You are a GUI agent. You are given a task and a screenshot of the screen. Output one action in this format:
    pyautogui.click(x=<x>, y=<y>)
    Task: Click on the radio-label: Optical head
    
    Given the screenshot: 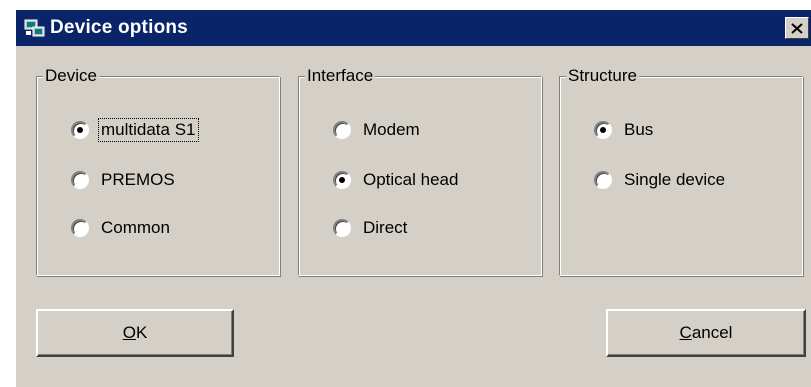 What is the action you would take?
    pyautogui.click(x=411, y=179)
    